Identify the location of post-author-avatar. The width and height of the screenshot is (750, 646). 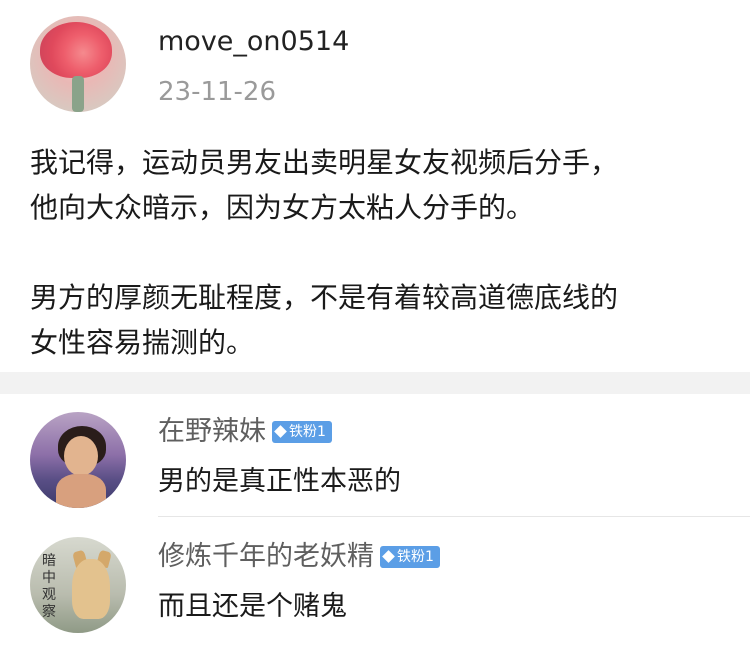
(78, 64).